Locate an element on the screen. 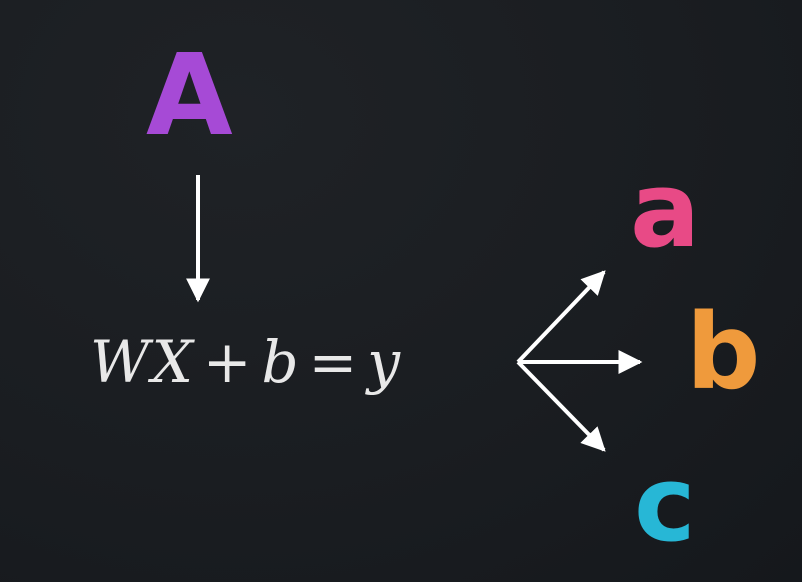  eq-plus: + is located at coordinates (228, 362).